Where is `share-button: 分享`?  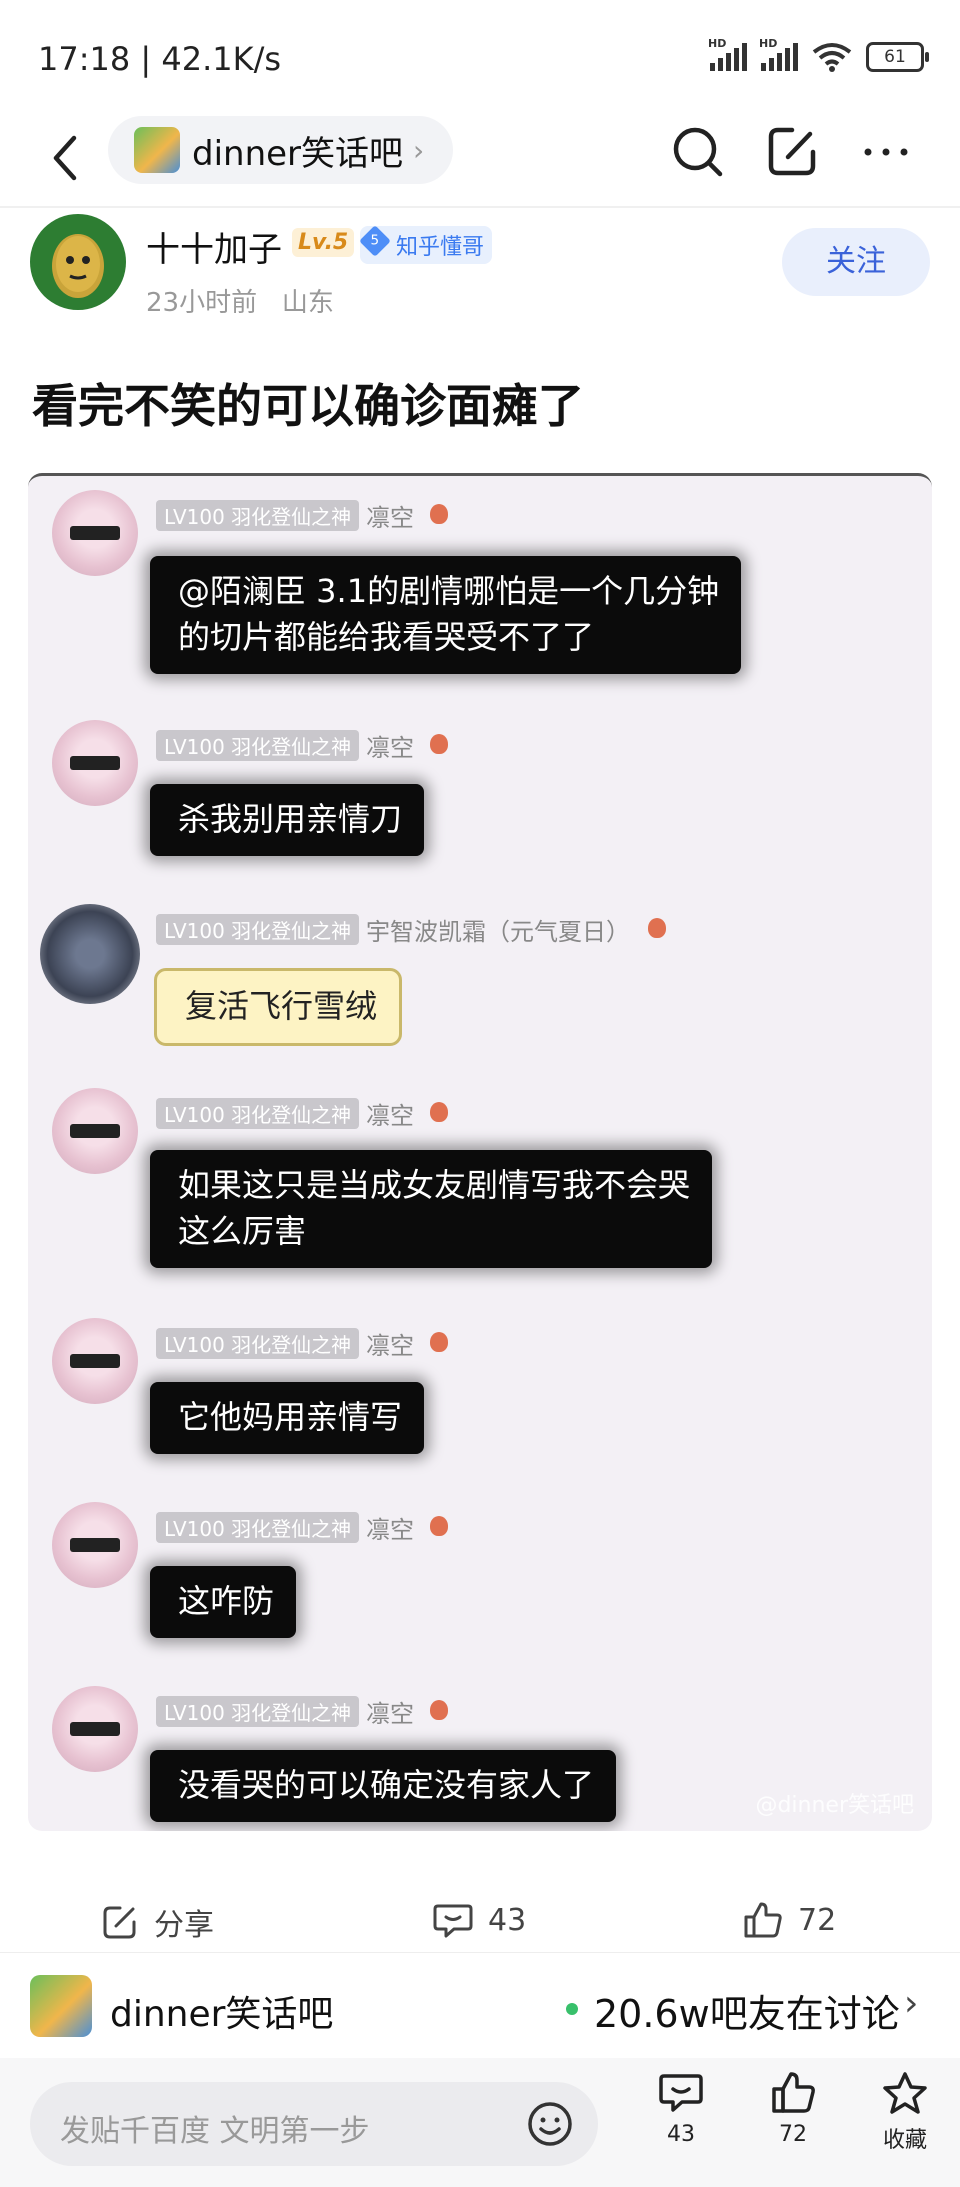 share-button: 分享 is located at coordinates (157, 1922).